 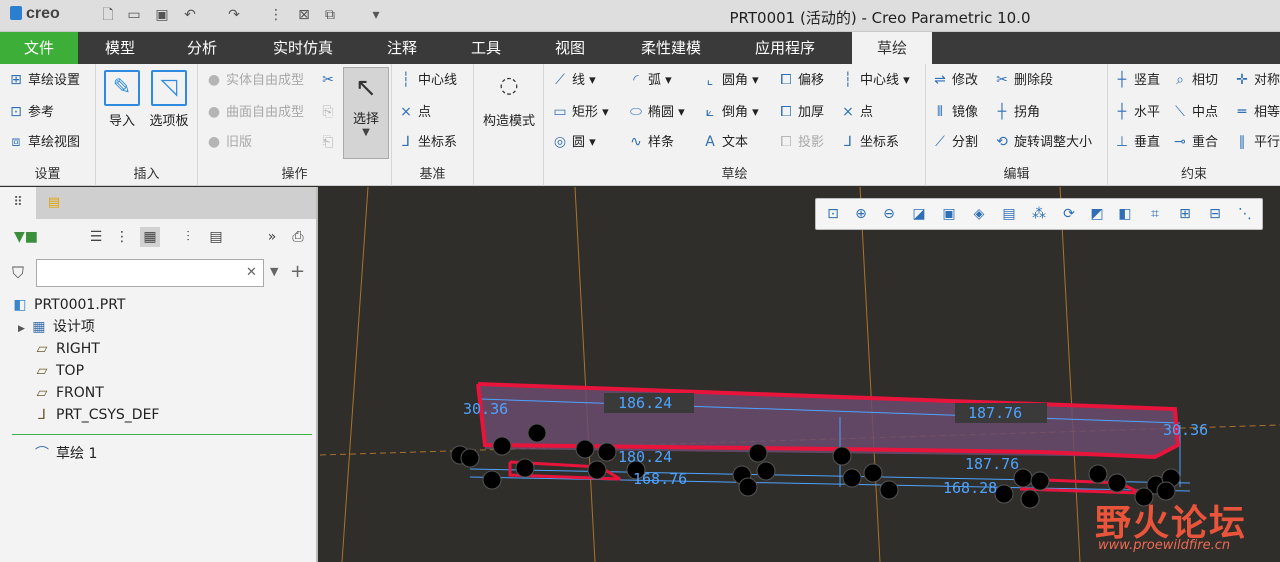 What do you see at coordinates (651, 142) in the screenshot?
I see `spline-button: ∿ 样条` at bounding box center [651, 142].